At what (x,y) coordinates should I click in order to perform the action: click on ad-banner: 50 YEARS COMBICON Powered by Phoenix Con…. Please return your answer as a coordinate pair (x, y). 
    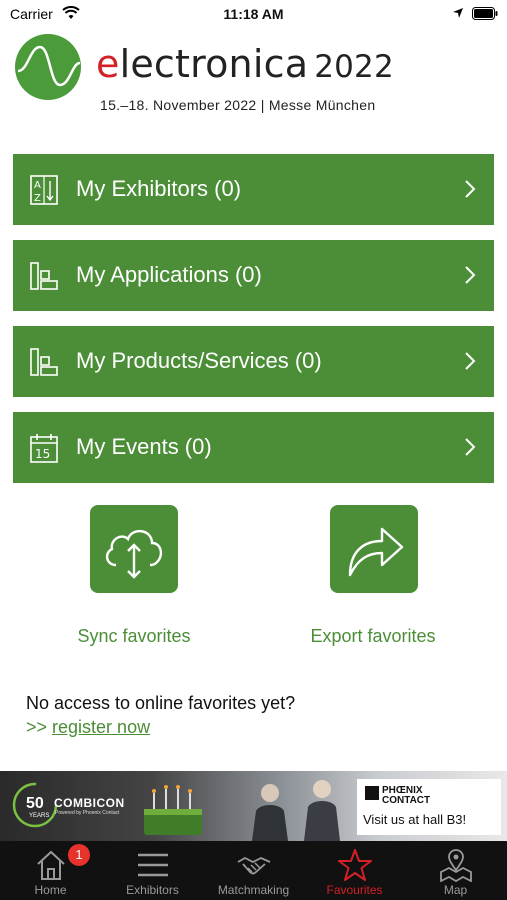
    Looking at the image, I should click on (253, 806).